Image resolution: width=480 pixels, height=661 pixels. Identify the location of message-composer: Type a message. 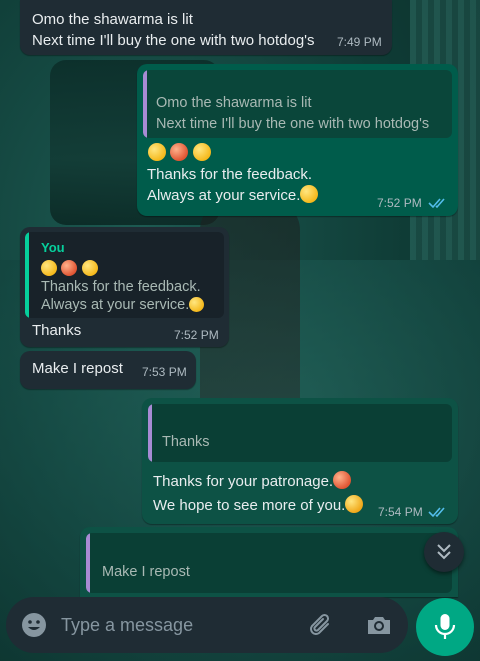
(207, 625).